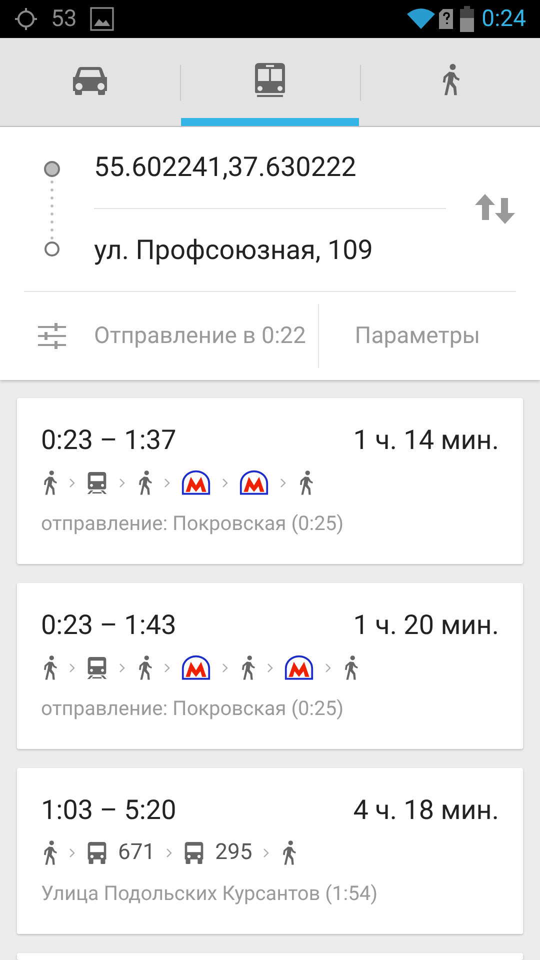 The image size is (540, 960). Describe the element at coordinates (426, 440) in the screenshot. I see `route-duration: 1 ч. 14 мин.` at that location.